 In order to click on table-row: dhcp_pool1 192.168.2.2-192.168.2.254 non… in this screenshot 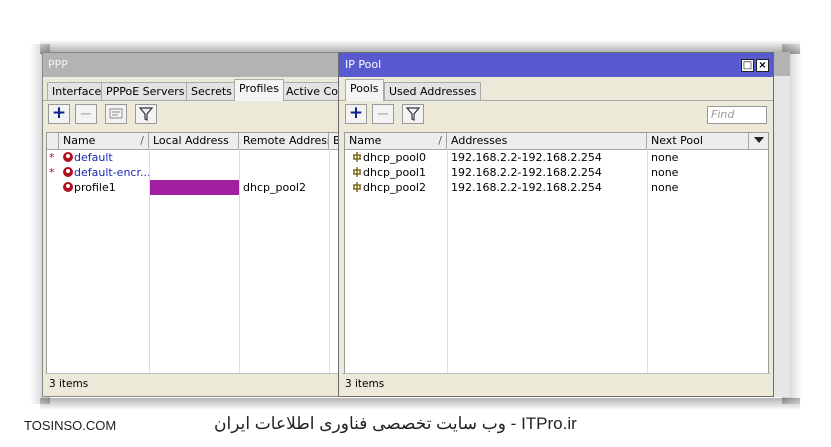, I will do `click(556, 172)`.